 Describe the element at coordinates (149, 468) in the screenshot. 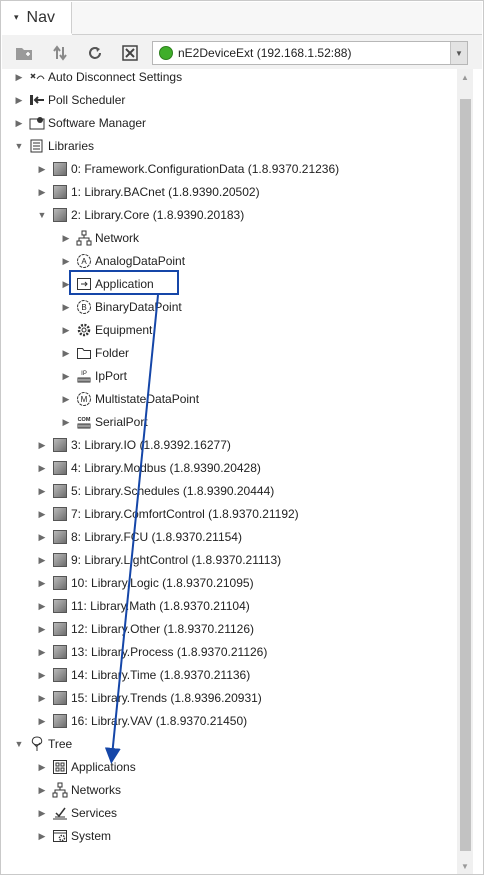

I see `tree-item-library: ▶ 4: Library.Modbus (1.8.9390.20428)` at that location.